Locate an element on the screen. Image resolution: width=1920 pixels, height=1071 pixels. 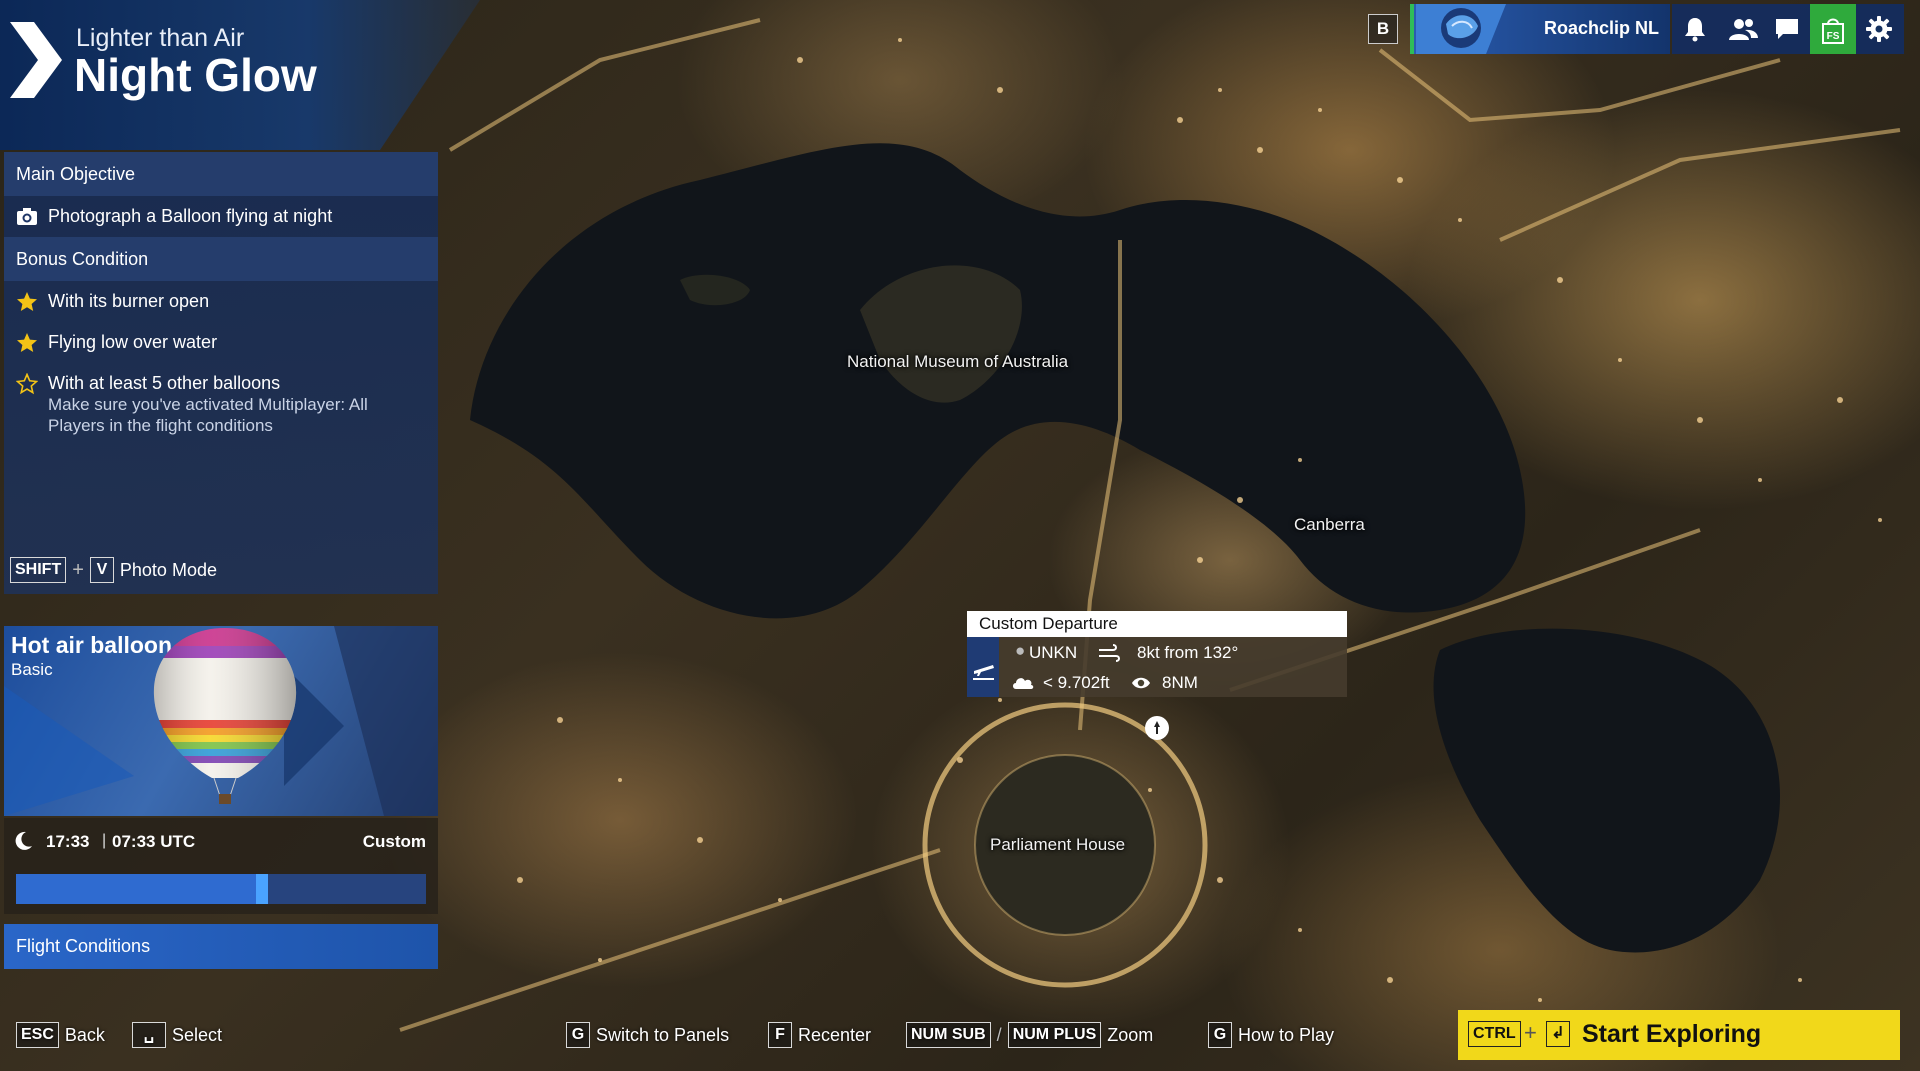
switch-to-panels-hint: G Switch to Panels is located at coordinates (647, 1035).